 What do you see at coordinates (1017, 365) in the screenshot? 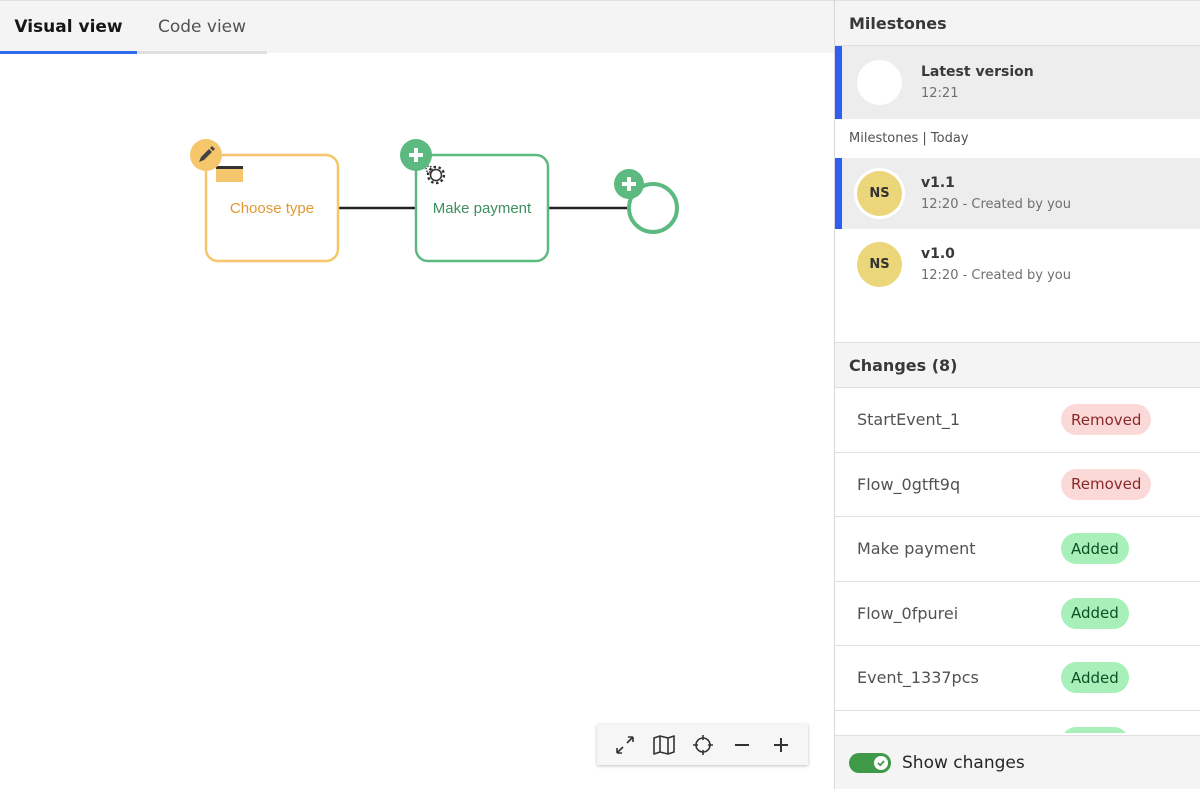
I see `changes-header: Changes (8)` at bounding box center [1017, 365].